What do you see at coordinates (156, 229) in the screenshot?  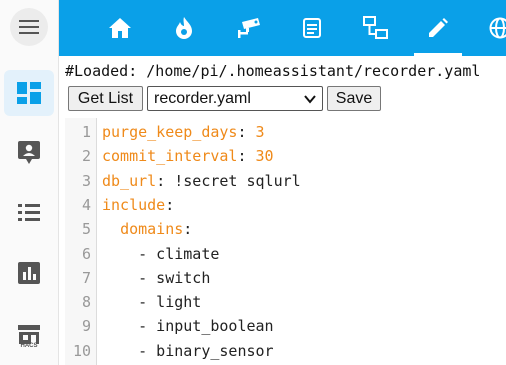 I see `code-text: domains:` at bounding box center [156, 229].